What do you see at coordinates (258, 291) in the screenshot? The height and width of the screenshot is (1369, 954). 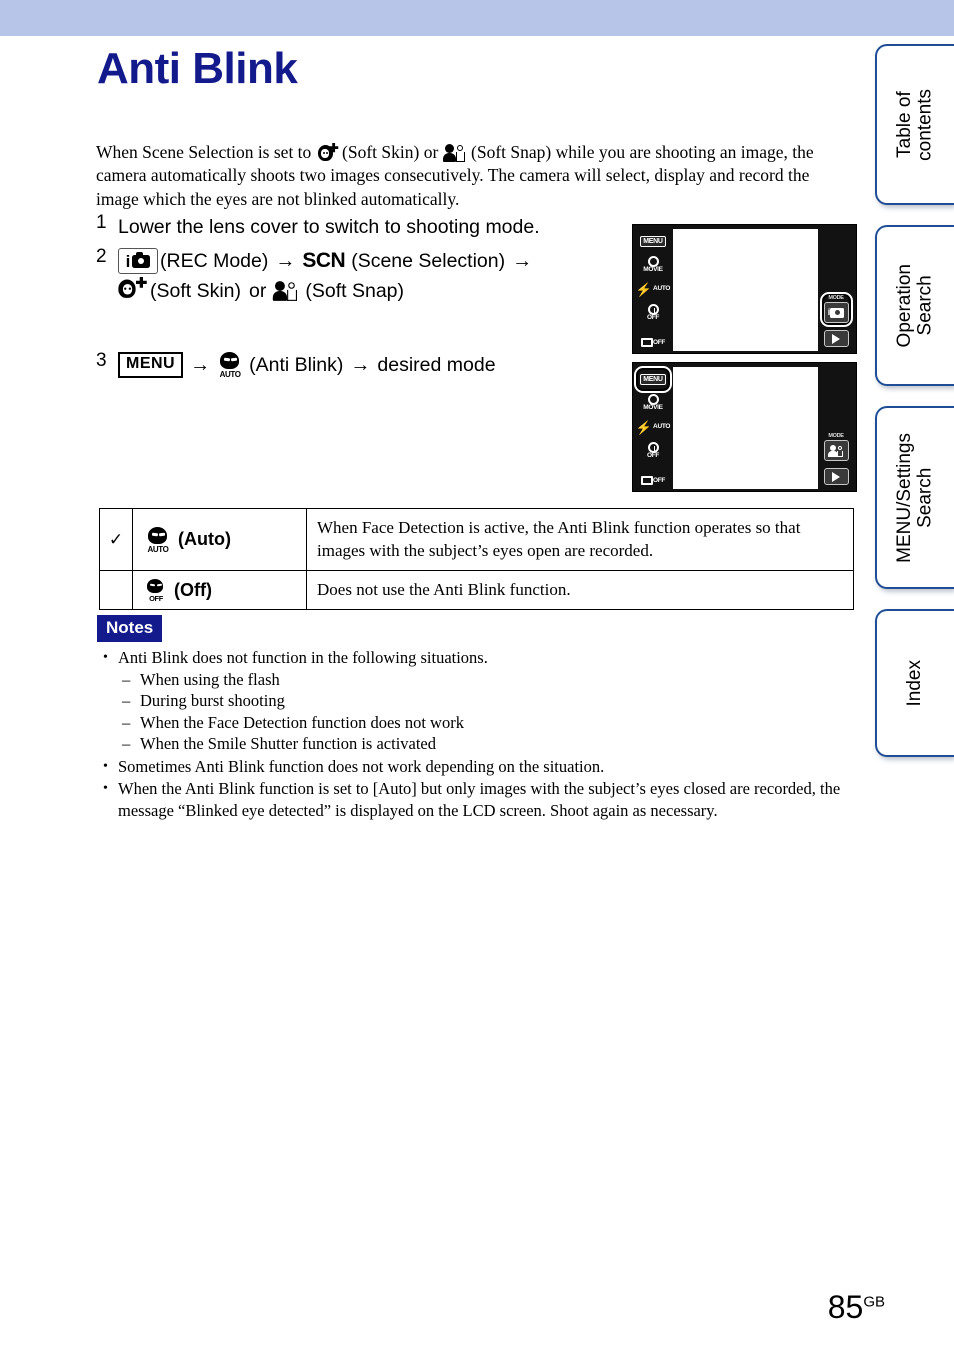 I see `or-label: or` at bounding box center [258, 291].